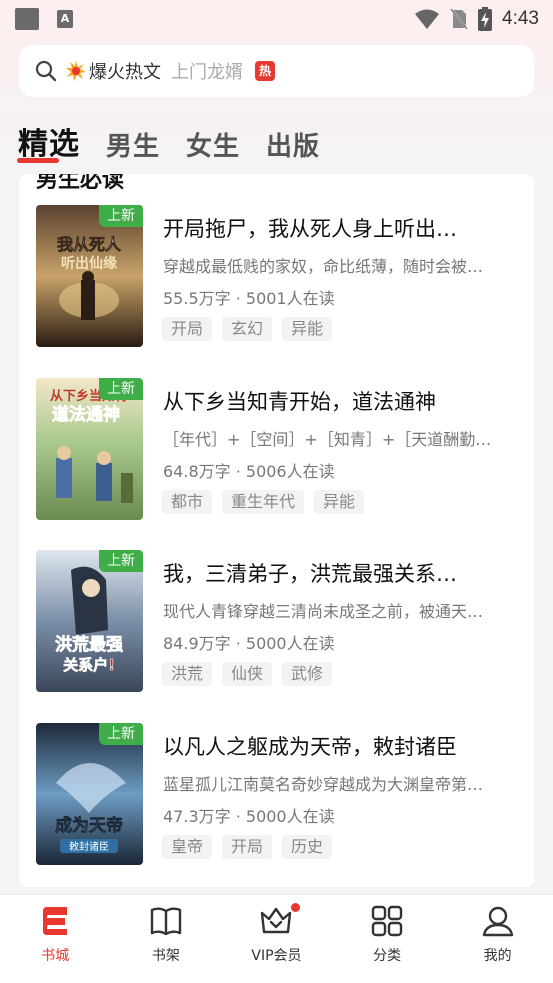 Image resolution: width=553 pixels, height=983 pixels. Describe the element at coordinates (89, 263) in the screenshot. I see `svg-text: 听出仙缘` at that location.